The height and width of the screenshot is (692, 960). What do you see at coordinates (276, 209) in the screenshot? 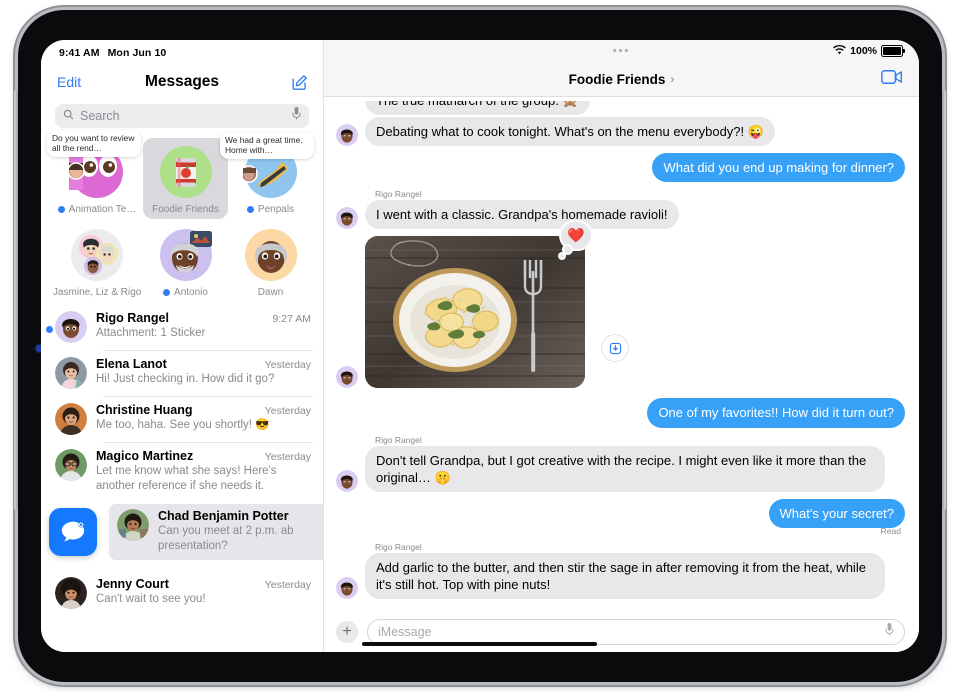
I see `pinned-label: Penpals` at bounding box center [276, 209].